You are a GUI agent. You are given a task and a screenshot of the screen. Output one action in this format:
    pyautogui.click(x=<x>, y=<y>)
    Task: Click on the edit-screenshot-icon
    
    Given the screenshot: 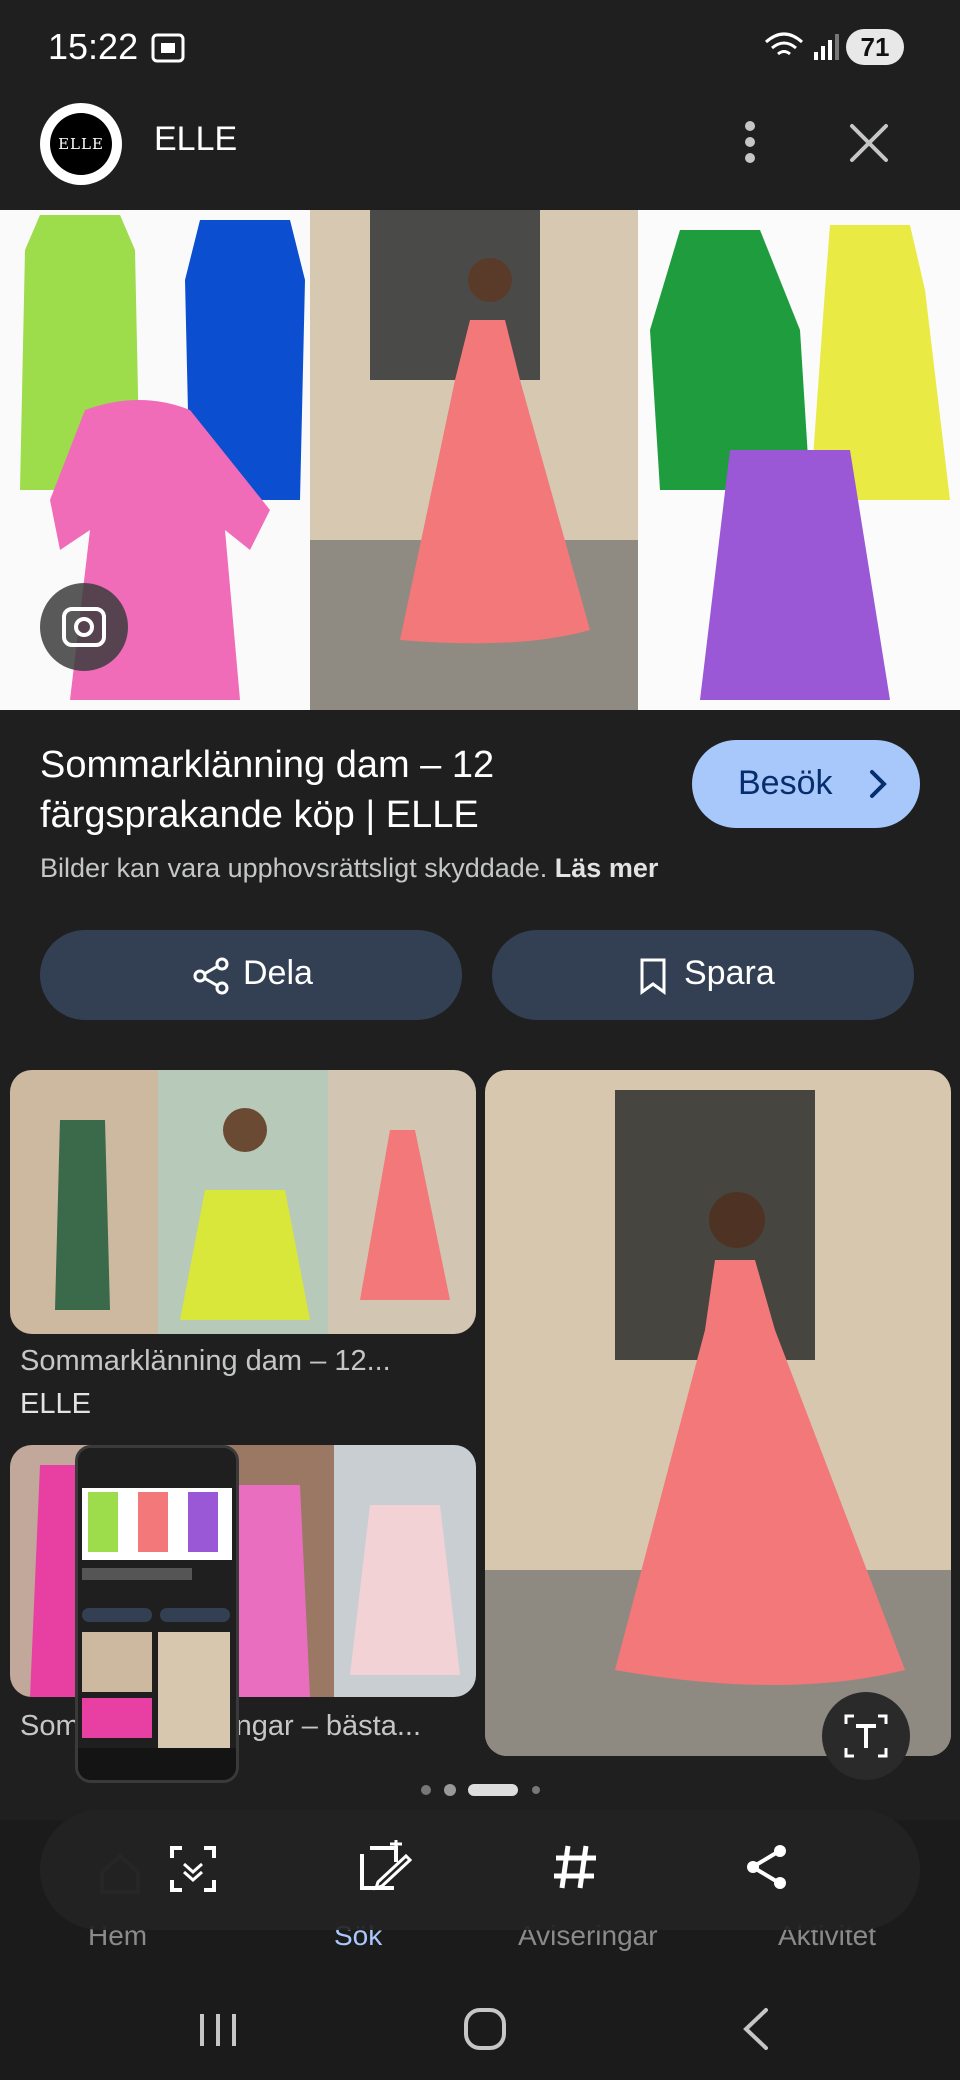 What is the action you would take?
    pyautogui.click(x=384, y=1867)
    